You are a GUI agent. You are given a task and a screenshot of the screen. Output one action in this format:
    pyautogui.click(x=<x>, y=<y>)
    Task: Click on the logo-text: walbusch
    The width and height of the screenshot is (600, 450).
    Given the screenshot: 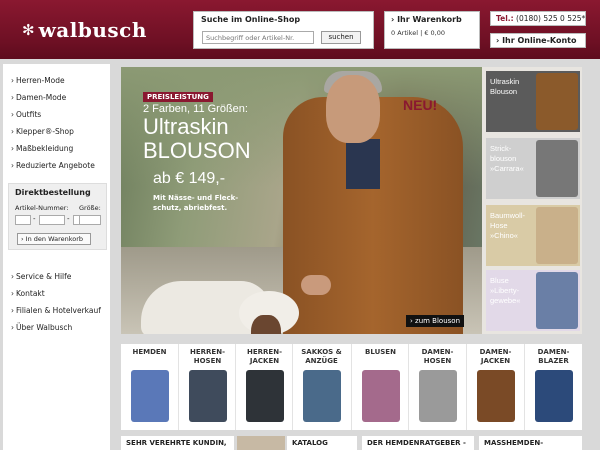 What is the action you would take?
    pyautogui.click(x=92, y=30)
    